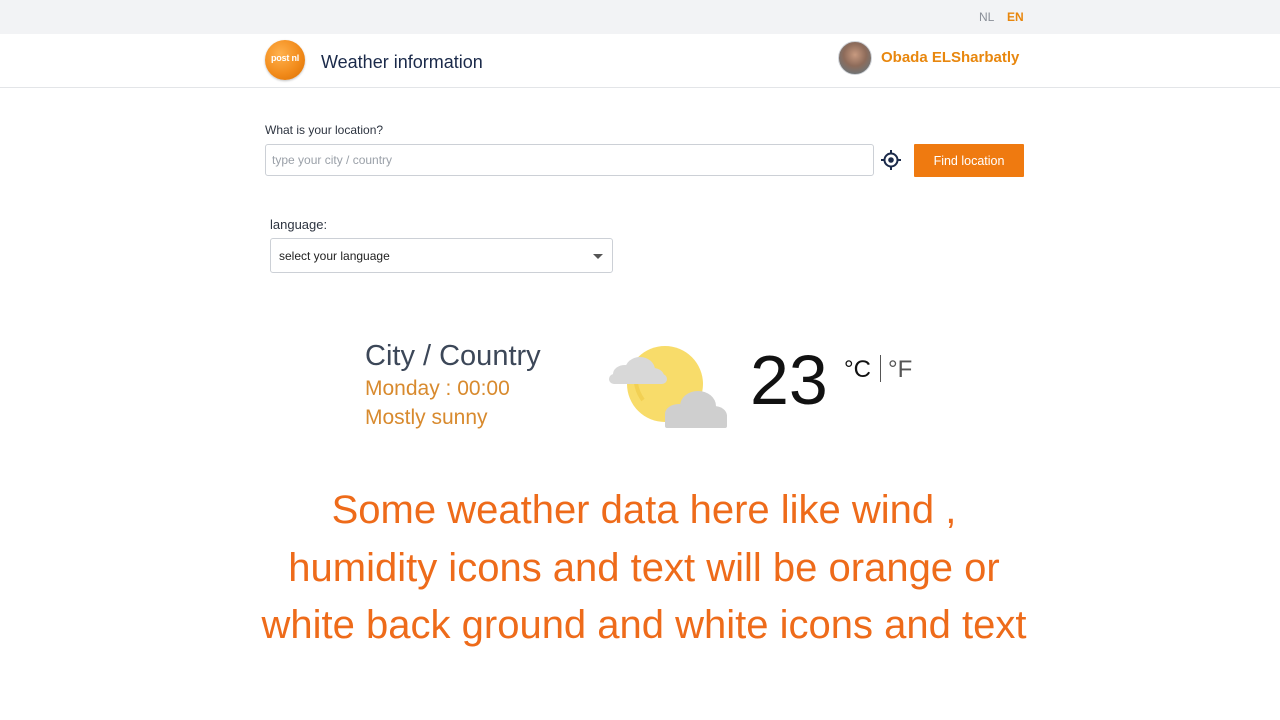 The width and height of the screenshot is (1280, 720). What do you see at coordinates (900, 370) in the screenshot?
I see `unit-fahrenheit-toggle: °F` at bounding box center [900, 370].